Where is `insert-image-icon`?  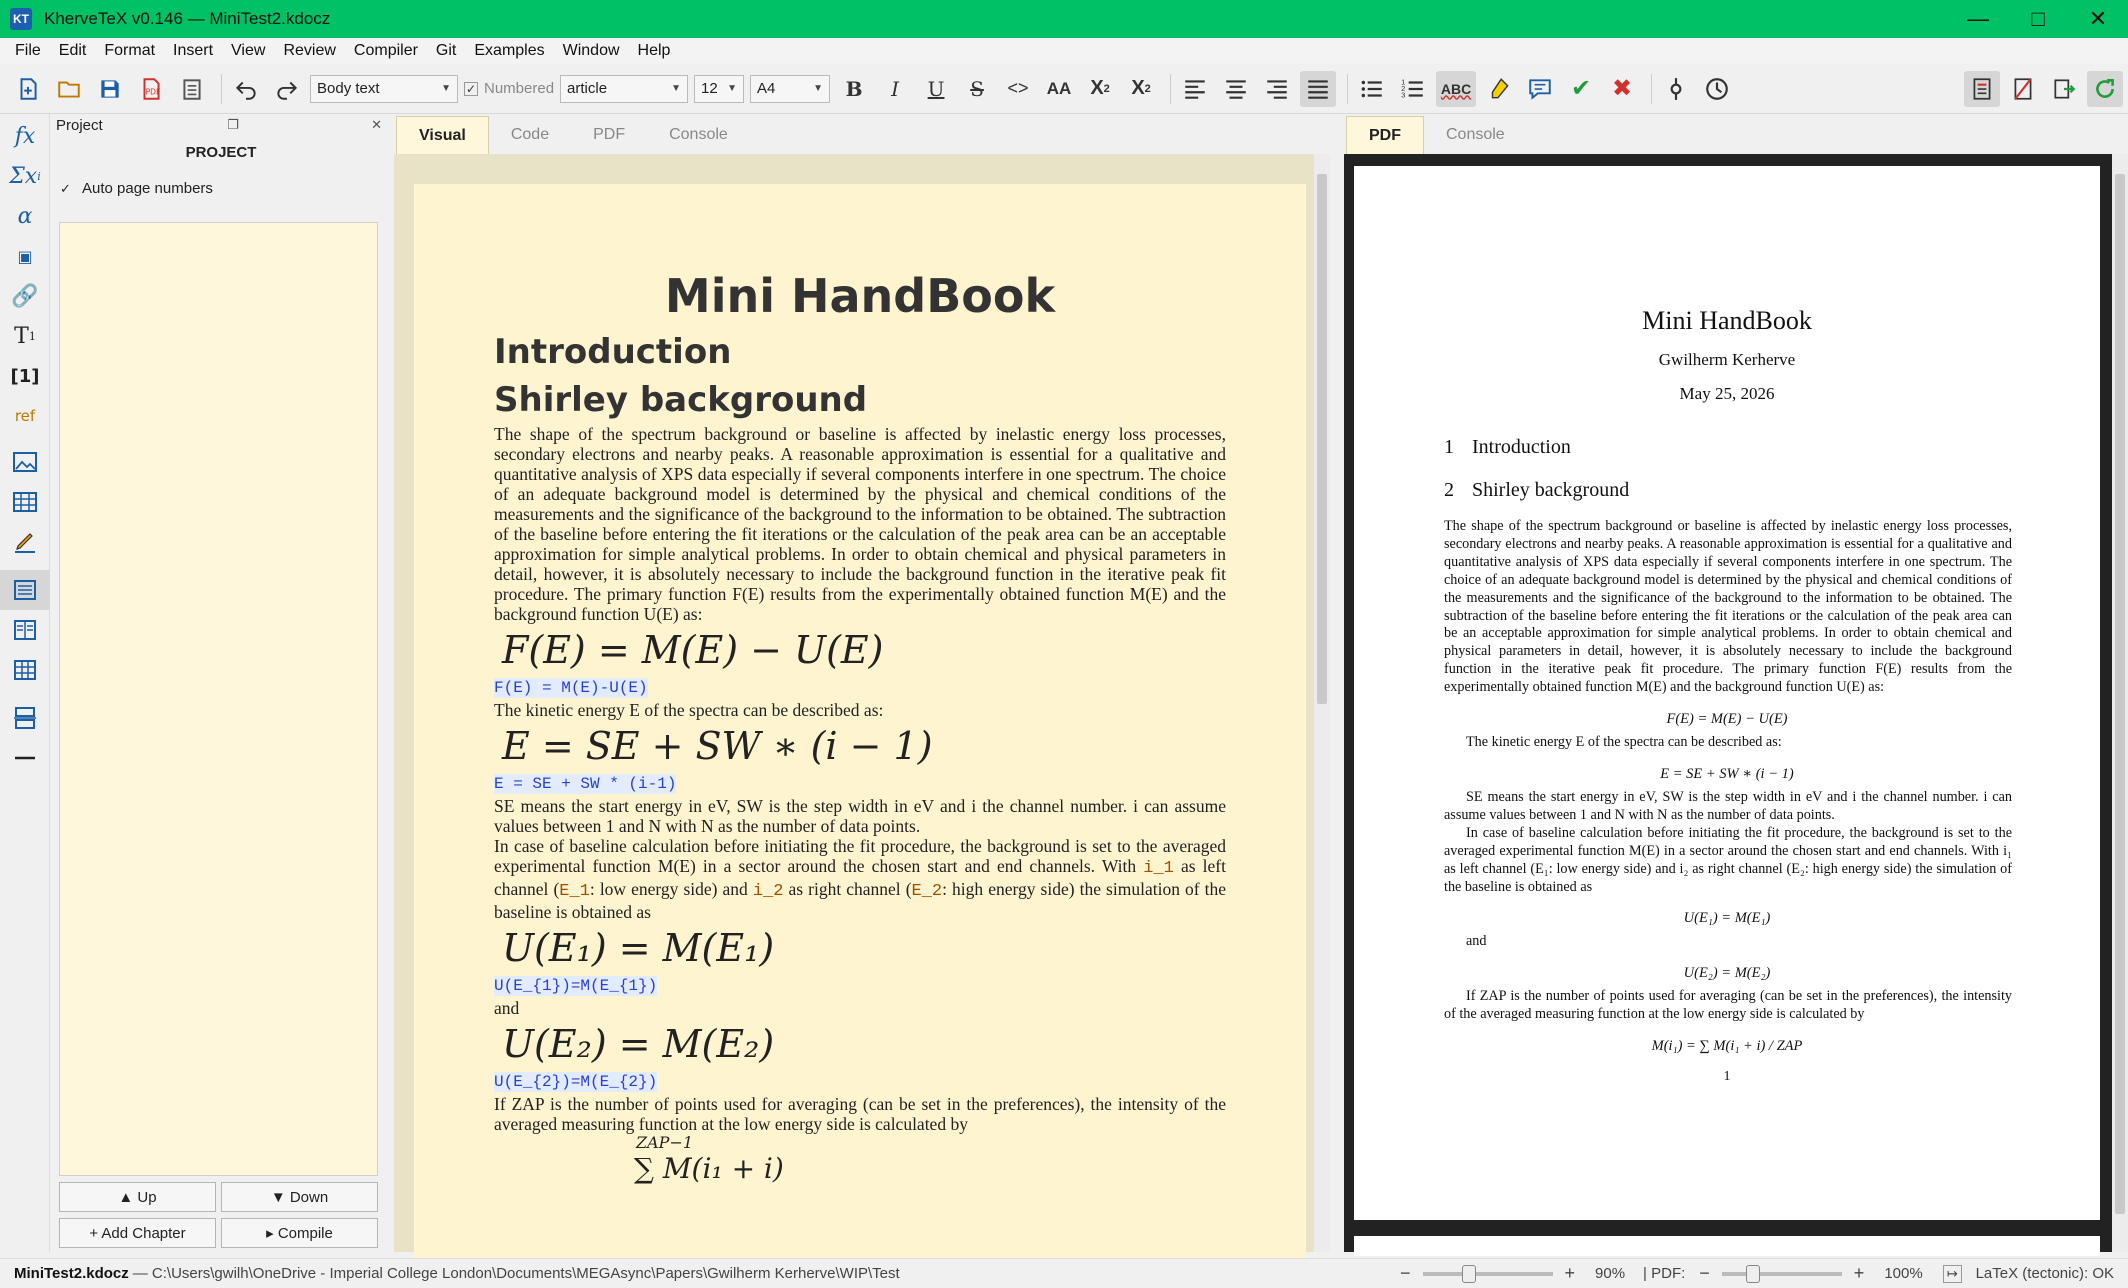
insert-image-icon is located at coordinates (25, 462).